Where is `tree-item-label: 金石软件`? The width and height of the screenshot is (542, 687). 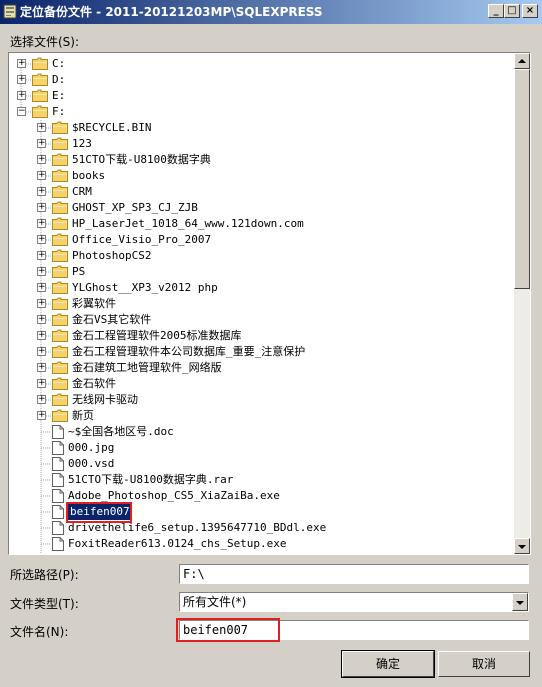 tree-item-label: 金石软件 is located at coordinates (94, 383).